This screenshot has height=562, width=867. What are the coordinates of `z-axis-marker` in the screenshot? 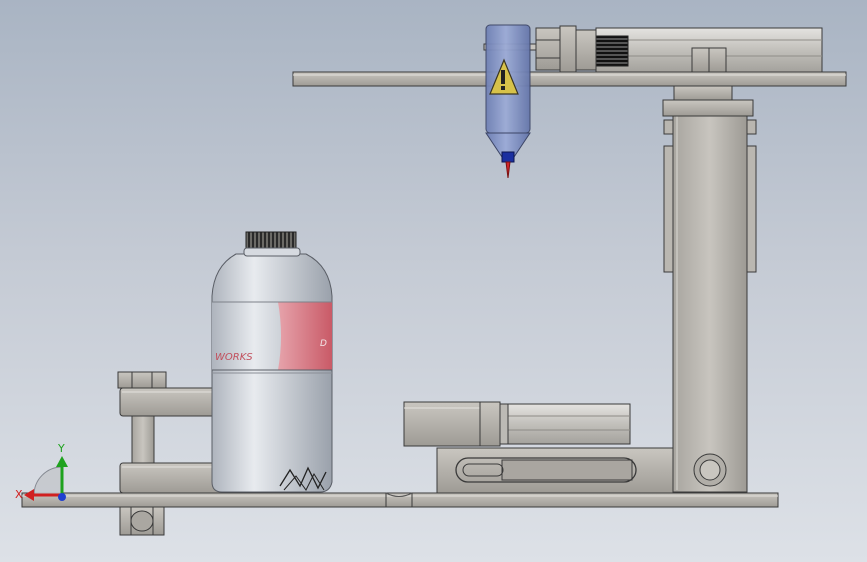 It's located at (62, 497).